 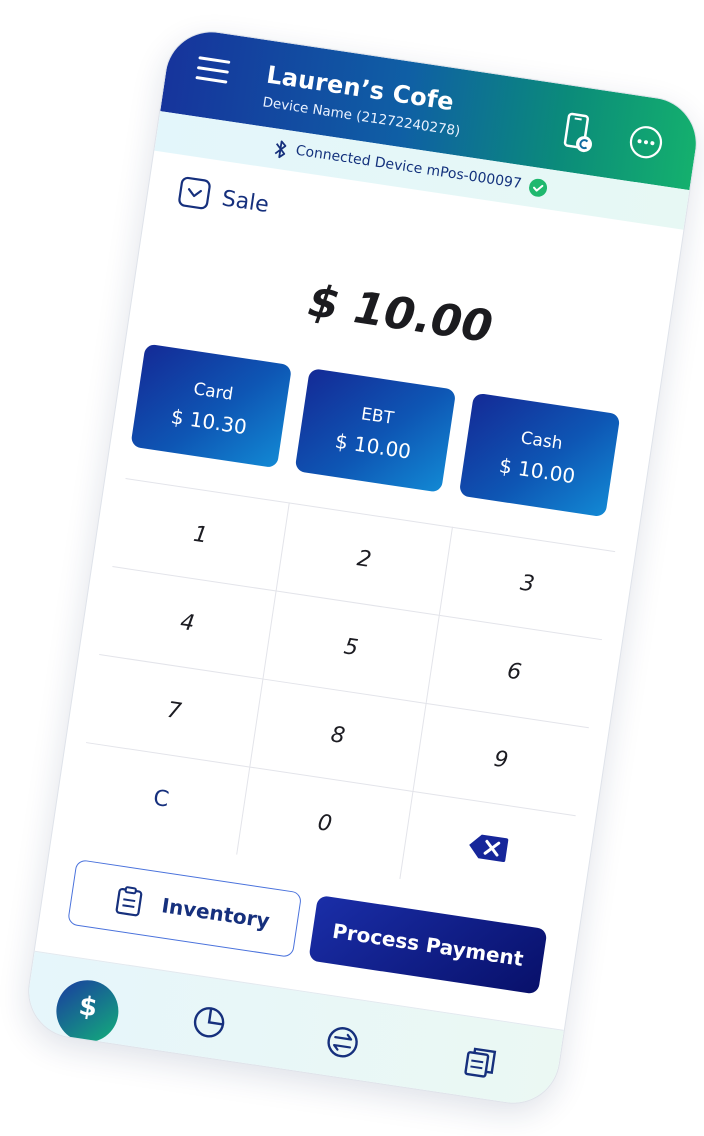 I want to click on tender-cash-button: Cash $ 10.00, so click(x=539, y=455).